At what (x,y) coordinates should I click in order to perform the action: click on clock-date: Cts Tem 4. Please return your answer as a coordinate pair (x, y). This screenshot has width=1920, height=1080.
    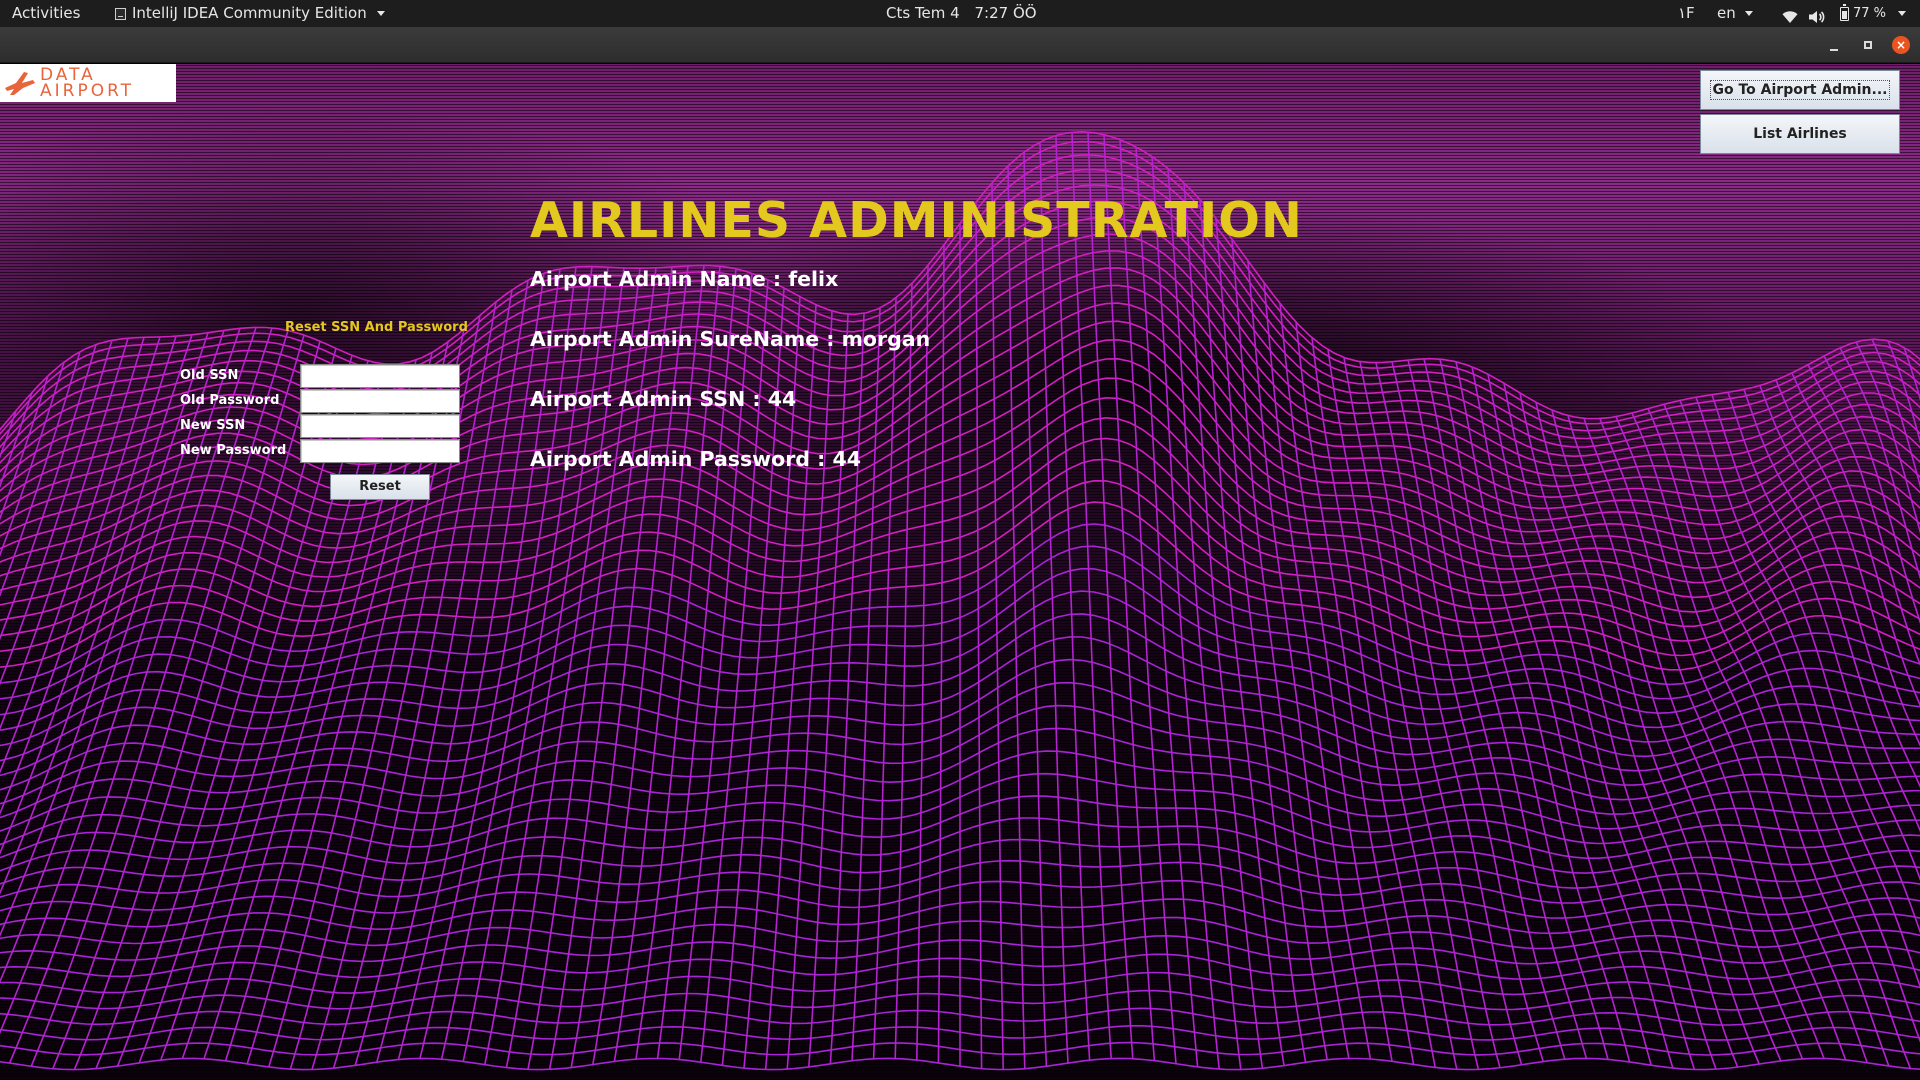
    Looking at the image, I should click on (923, 13).